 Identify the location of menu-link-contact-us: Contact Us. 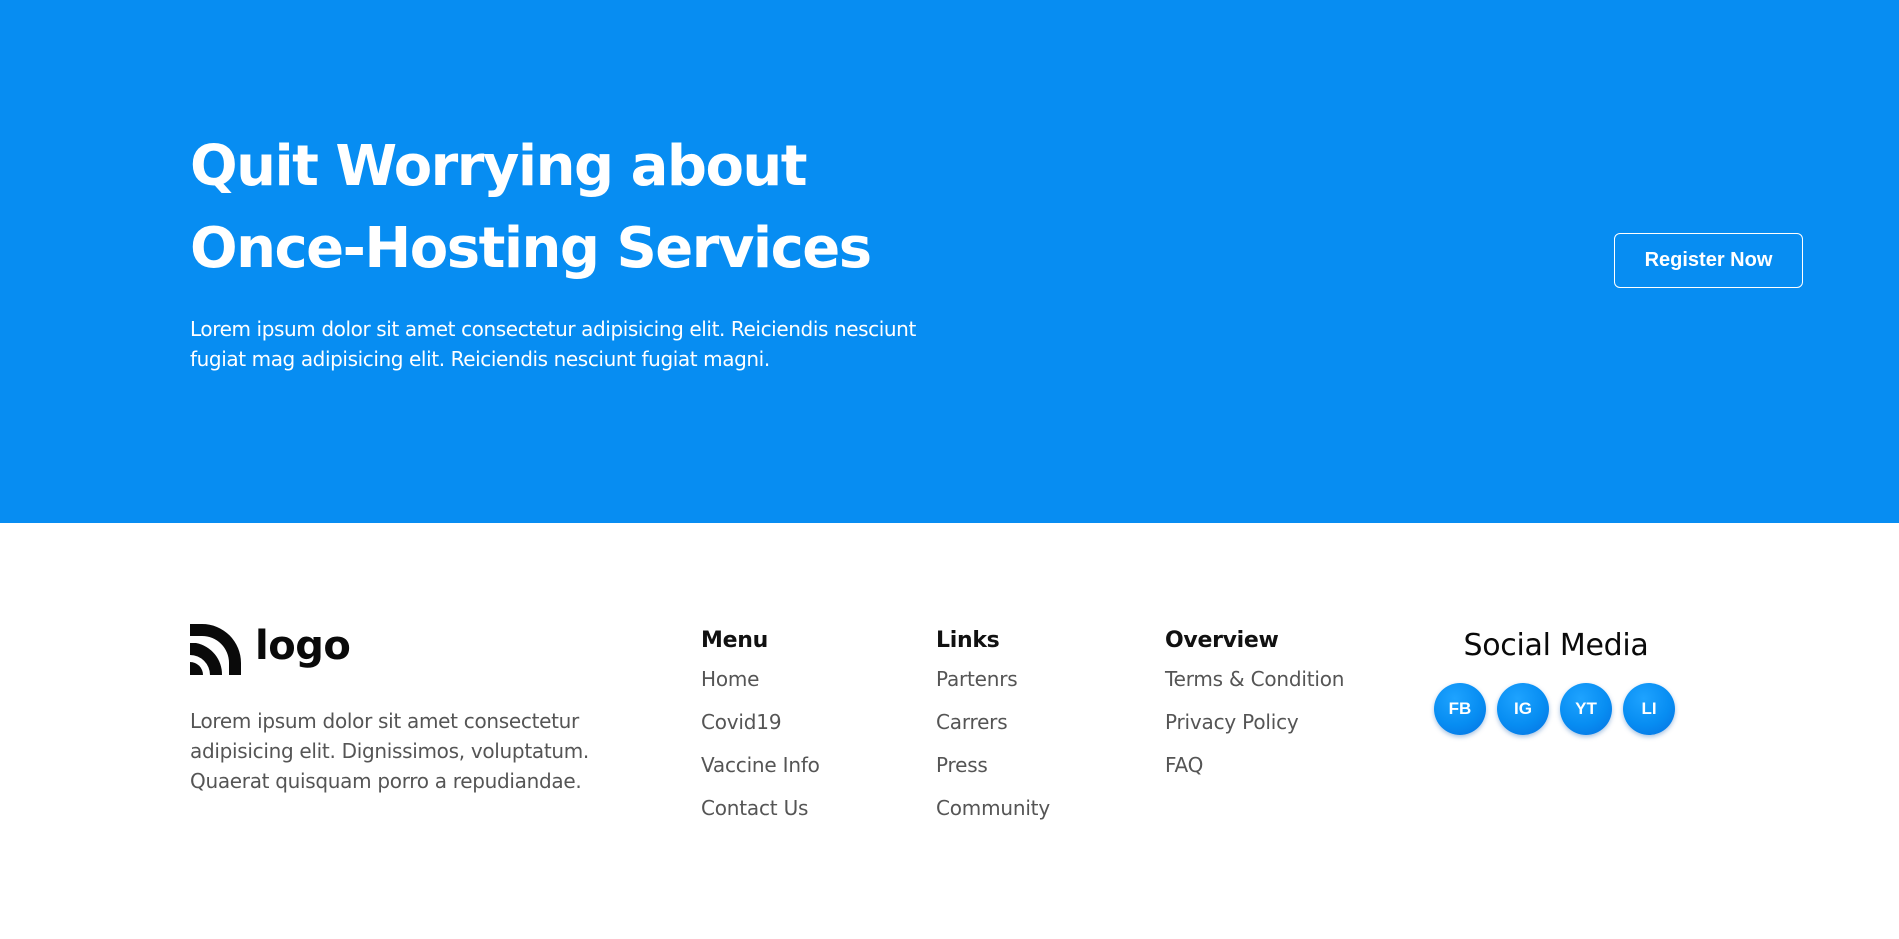
(760, 818).